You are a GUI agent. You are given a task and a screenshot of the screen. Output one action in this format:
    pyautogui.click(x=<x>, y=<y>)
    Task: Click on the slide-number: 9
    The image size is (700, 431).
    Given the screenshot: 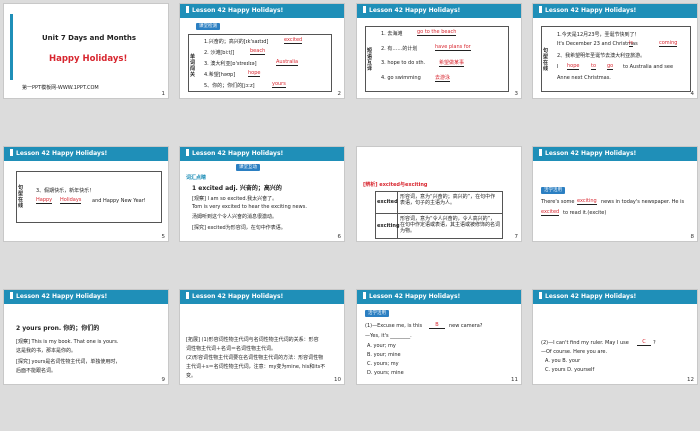 What is the action you would take?
    pyautogui.click(x=163, y=380)
    